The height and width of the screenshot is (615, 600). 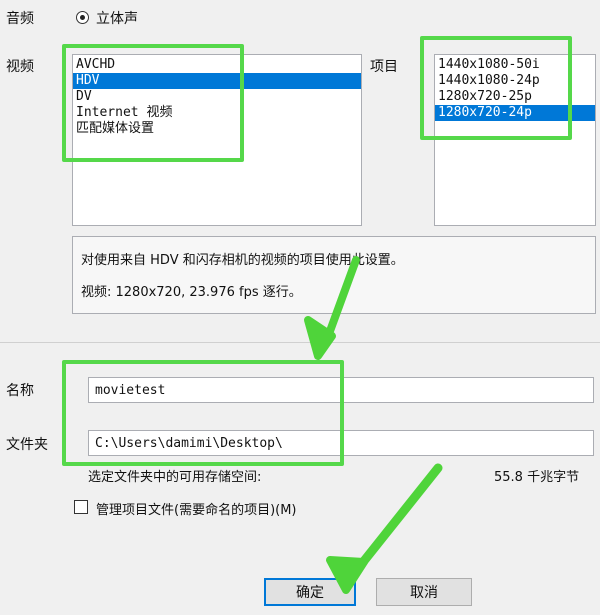 I want to click on annotation-arrows, so click(x=373, y=425).